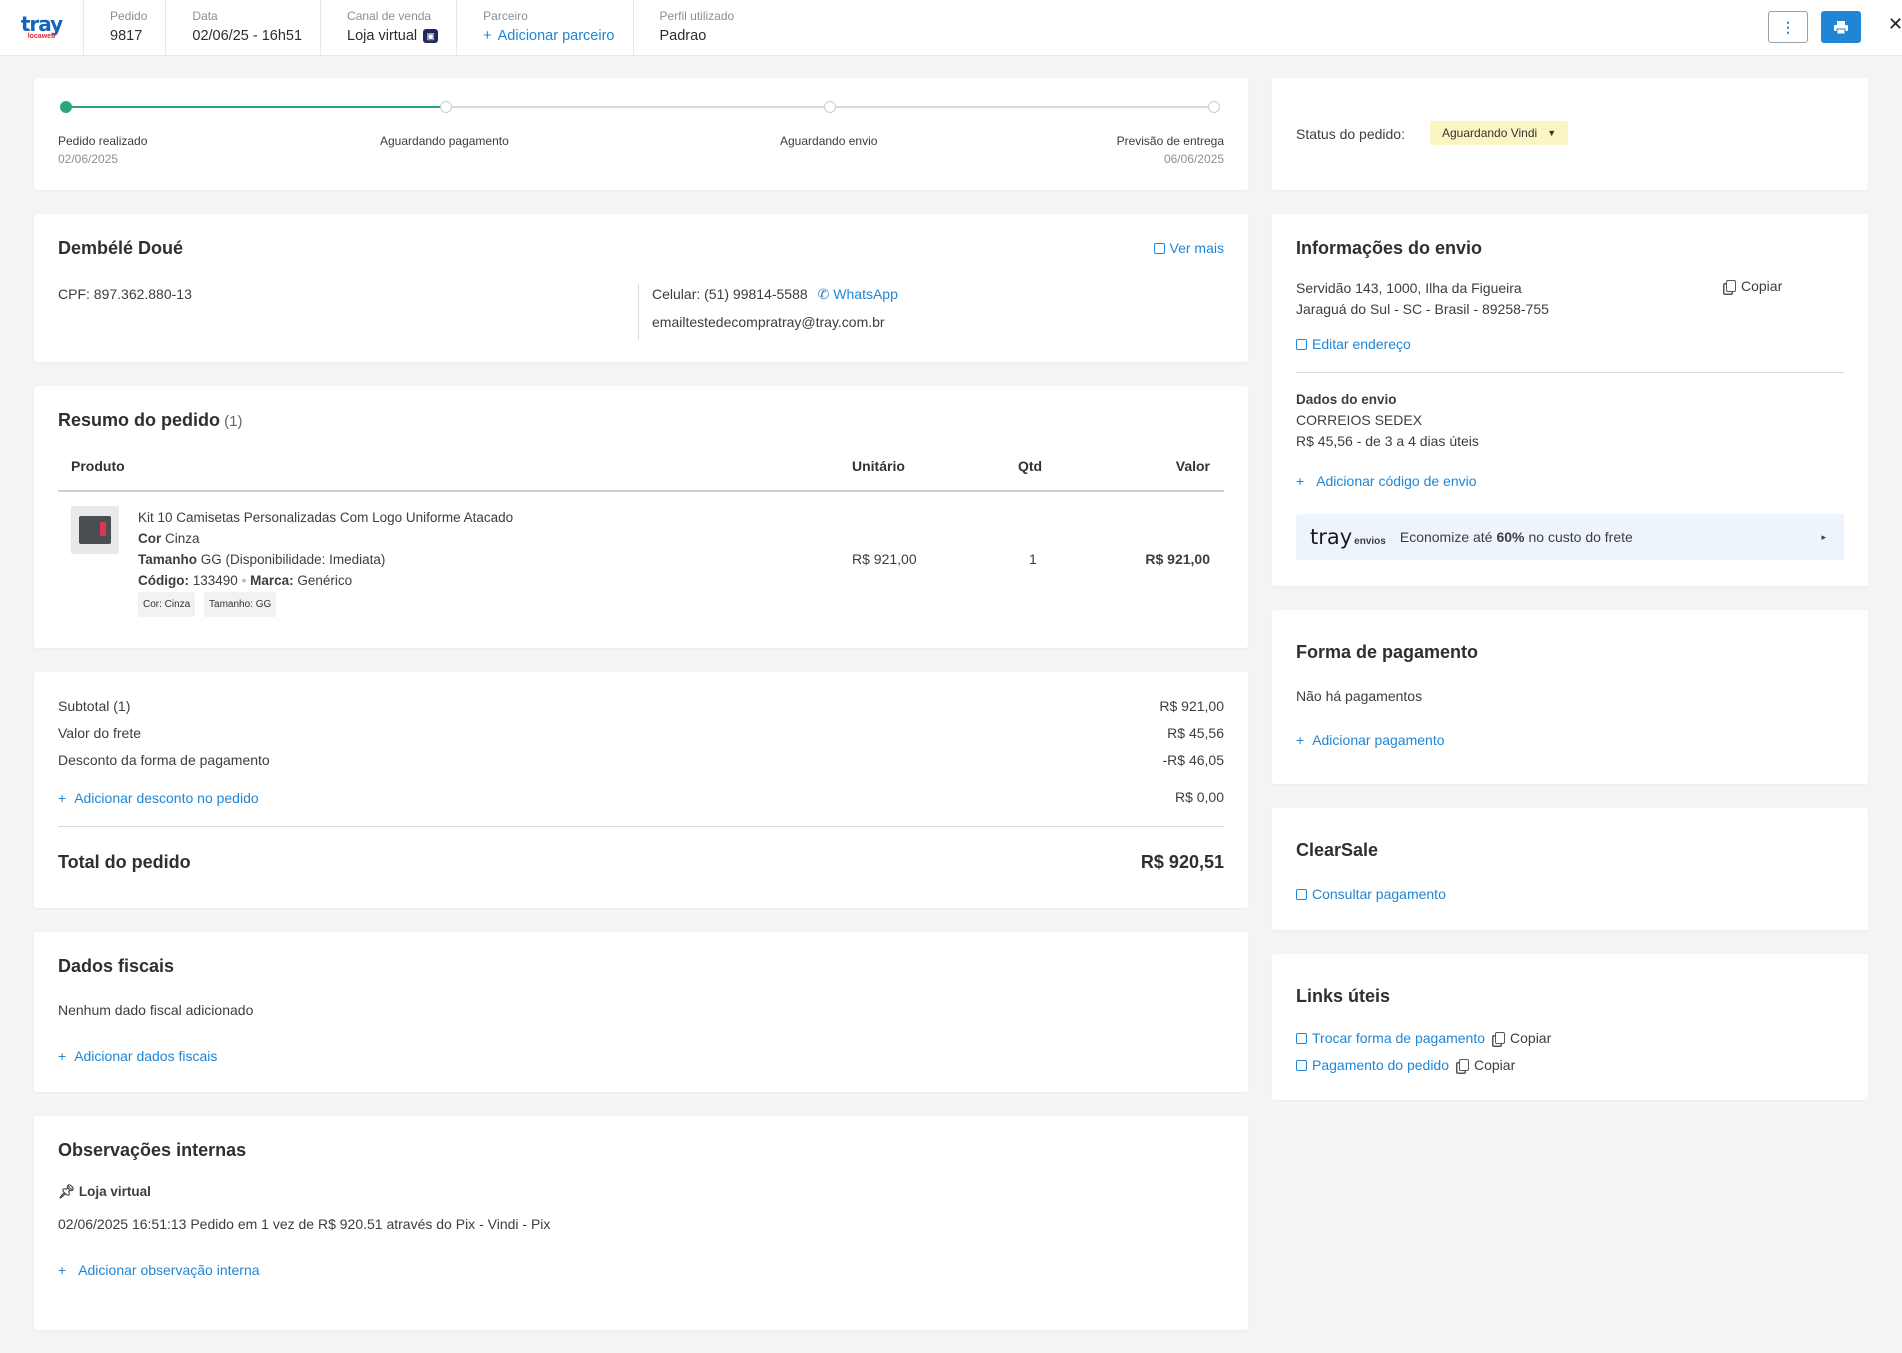  I want to click on see-more-link: Ver mais, so click(1188, 248).